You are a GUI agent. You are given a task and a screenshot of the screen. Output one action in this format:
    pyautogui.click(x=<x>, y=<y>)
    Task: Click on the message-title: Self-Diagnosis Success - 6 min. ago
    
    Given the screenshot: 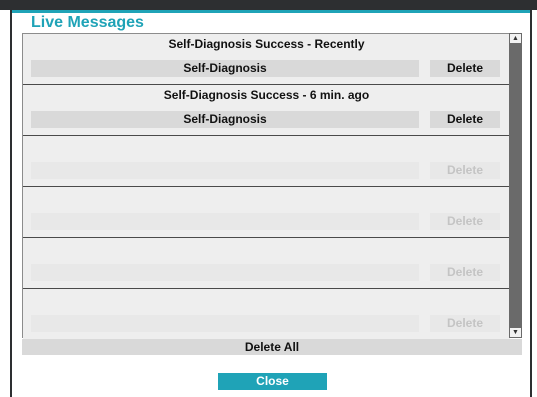 What is the action you would take?
    pyautogui.click(x=266, y=95)
    